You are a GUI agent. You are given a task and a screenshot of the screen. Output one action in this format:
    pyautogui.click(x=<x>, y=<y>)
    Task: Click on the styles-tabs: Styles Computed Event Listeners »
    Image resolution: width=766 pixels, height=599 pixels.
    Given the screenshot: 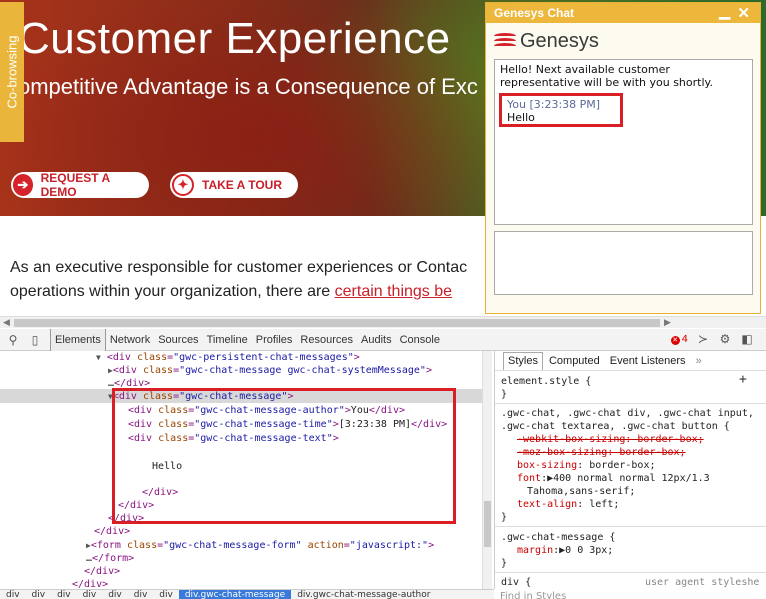 What is the action you would take?
    pyautogui.click(x=630, y=361)
    